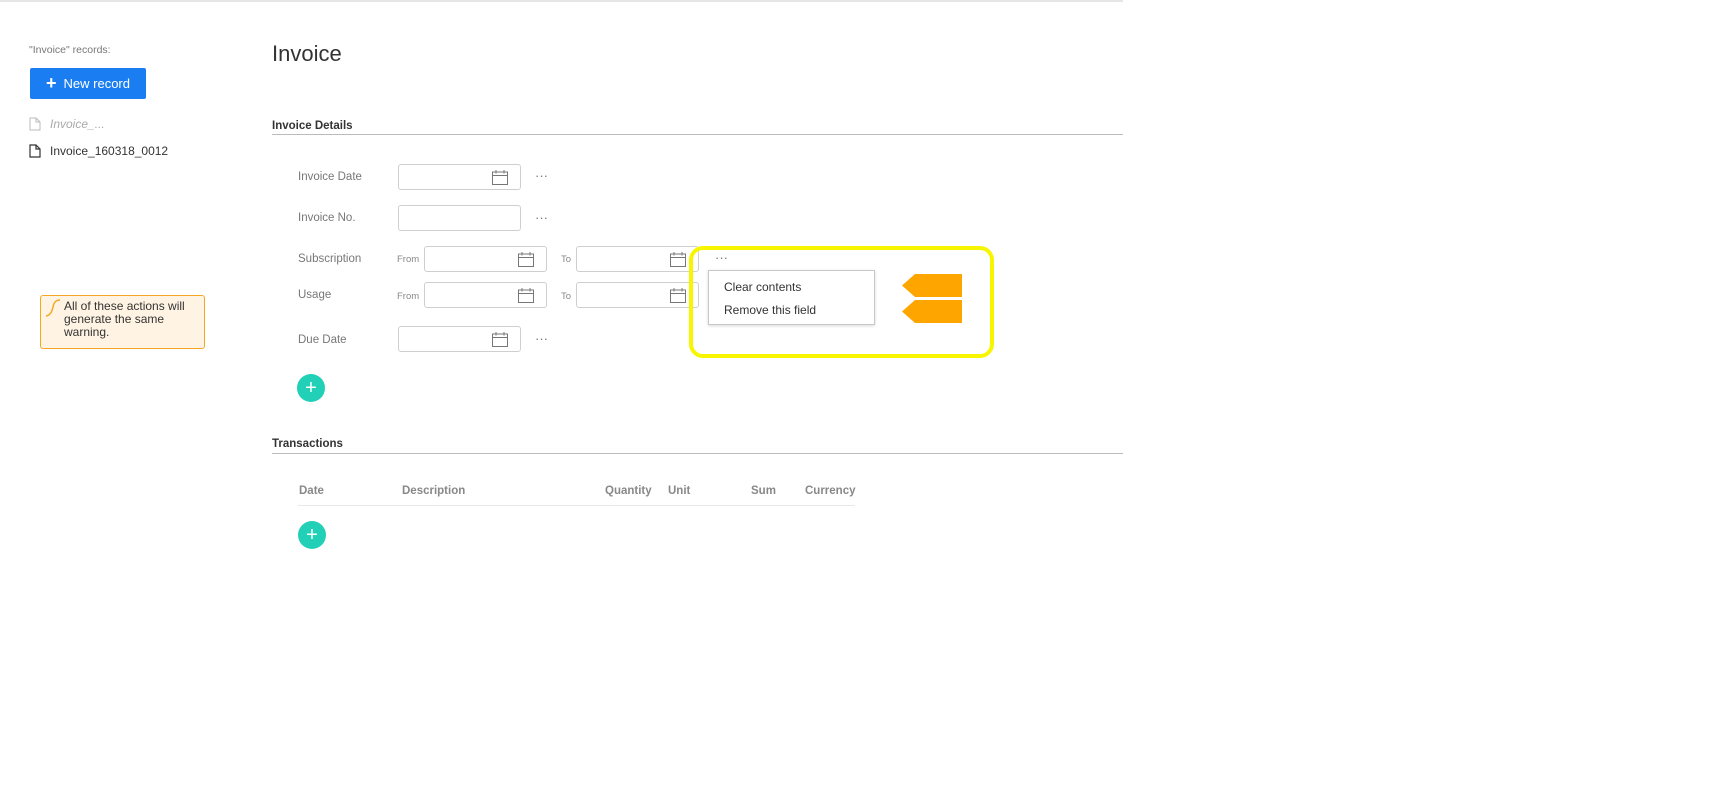 Image resolution: width=1729 pixels, height=790 pixels. Describe the element at coordinates (459, 177) in the screenshot. I see `invoice-date-input` at that location.